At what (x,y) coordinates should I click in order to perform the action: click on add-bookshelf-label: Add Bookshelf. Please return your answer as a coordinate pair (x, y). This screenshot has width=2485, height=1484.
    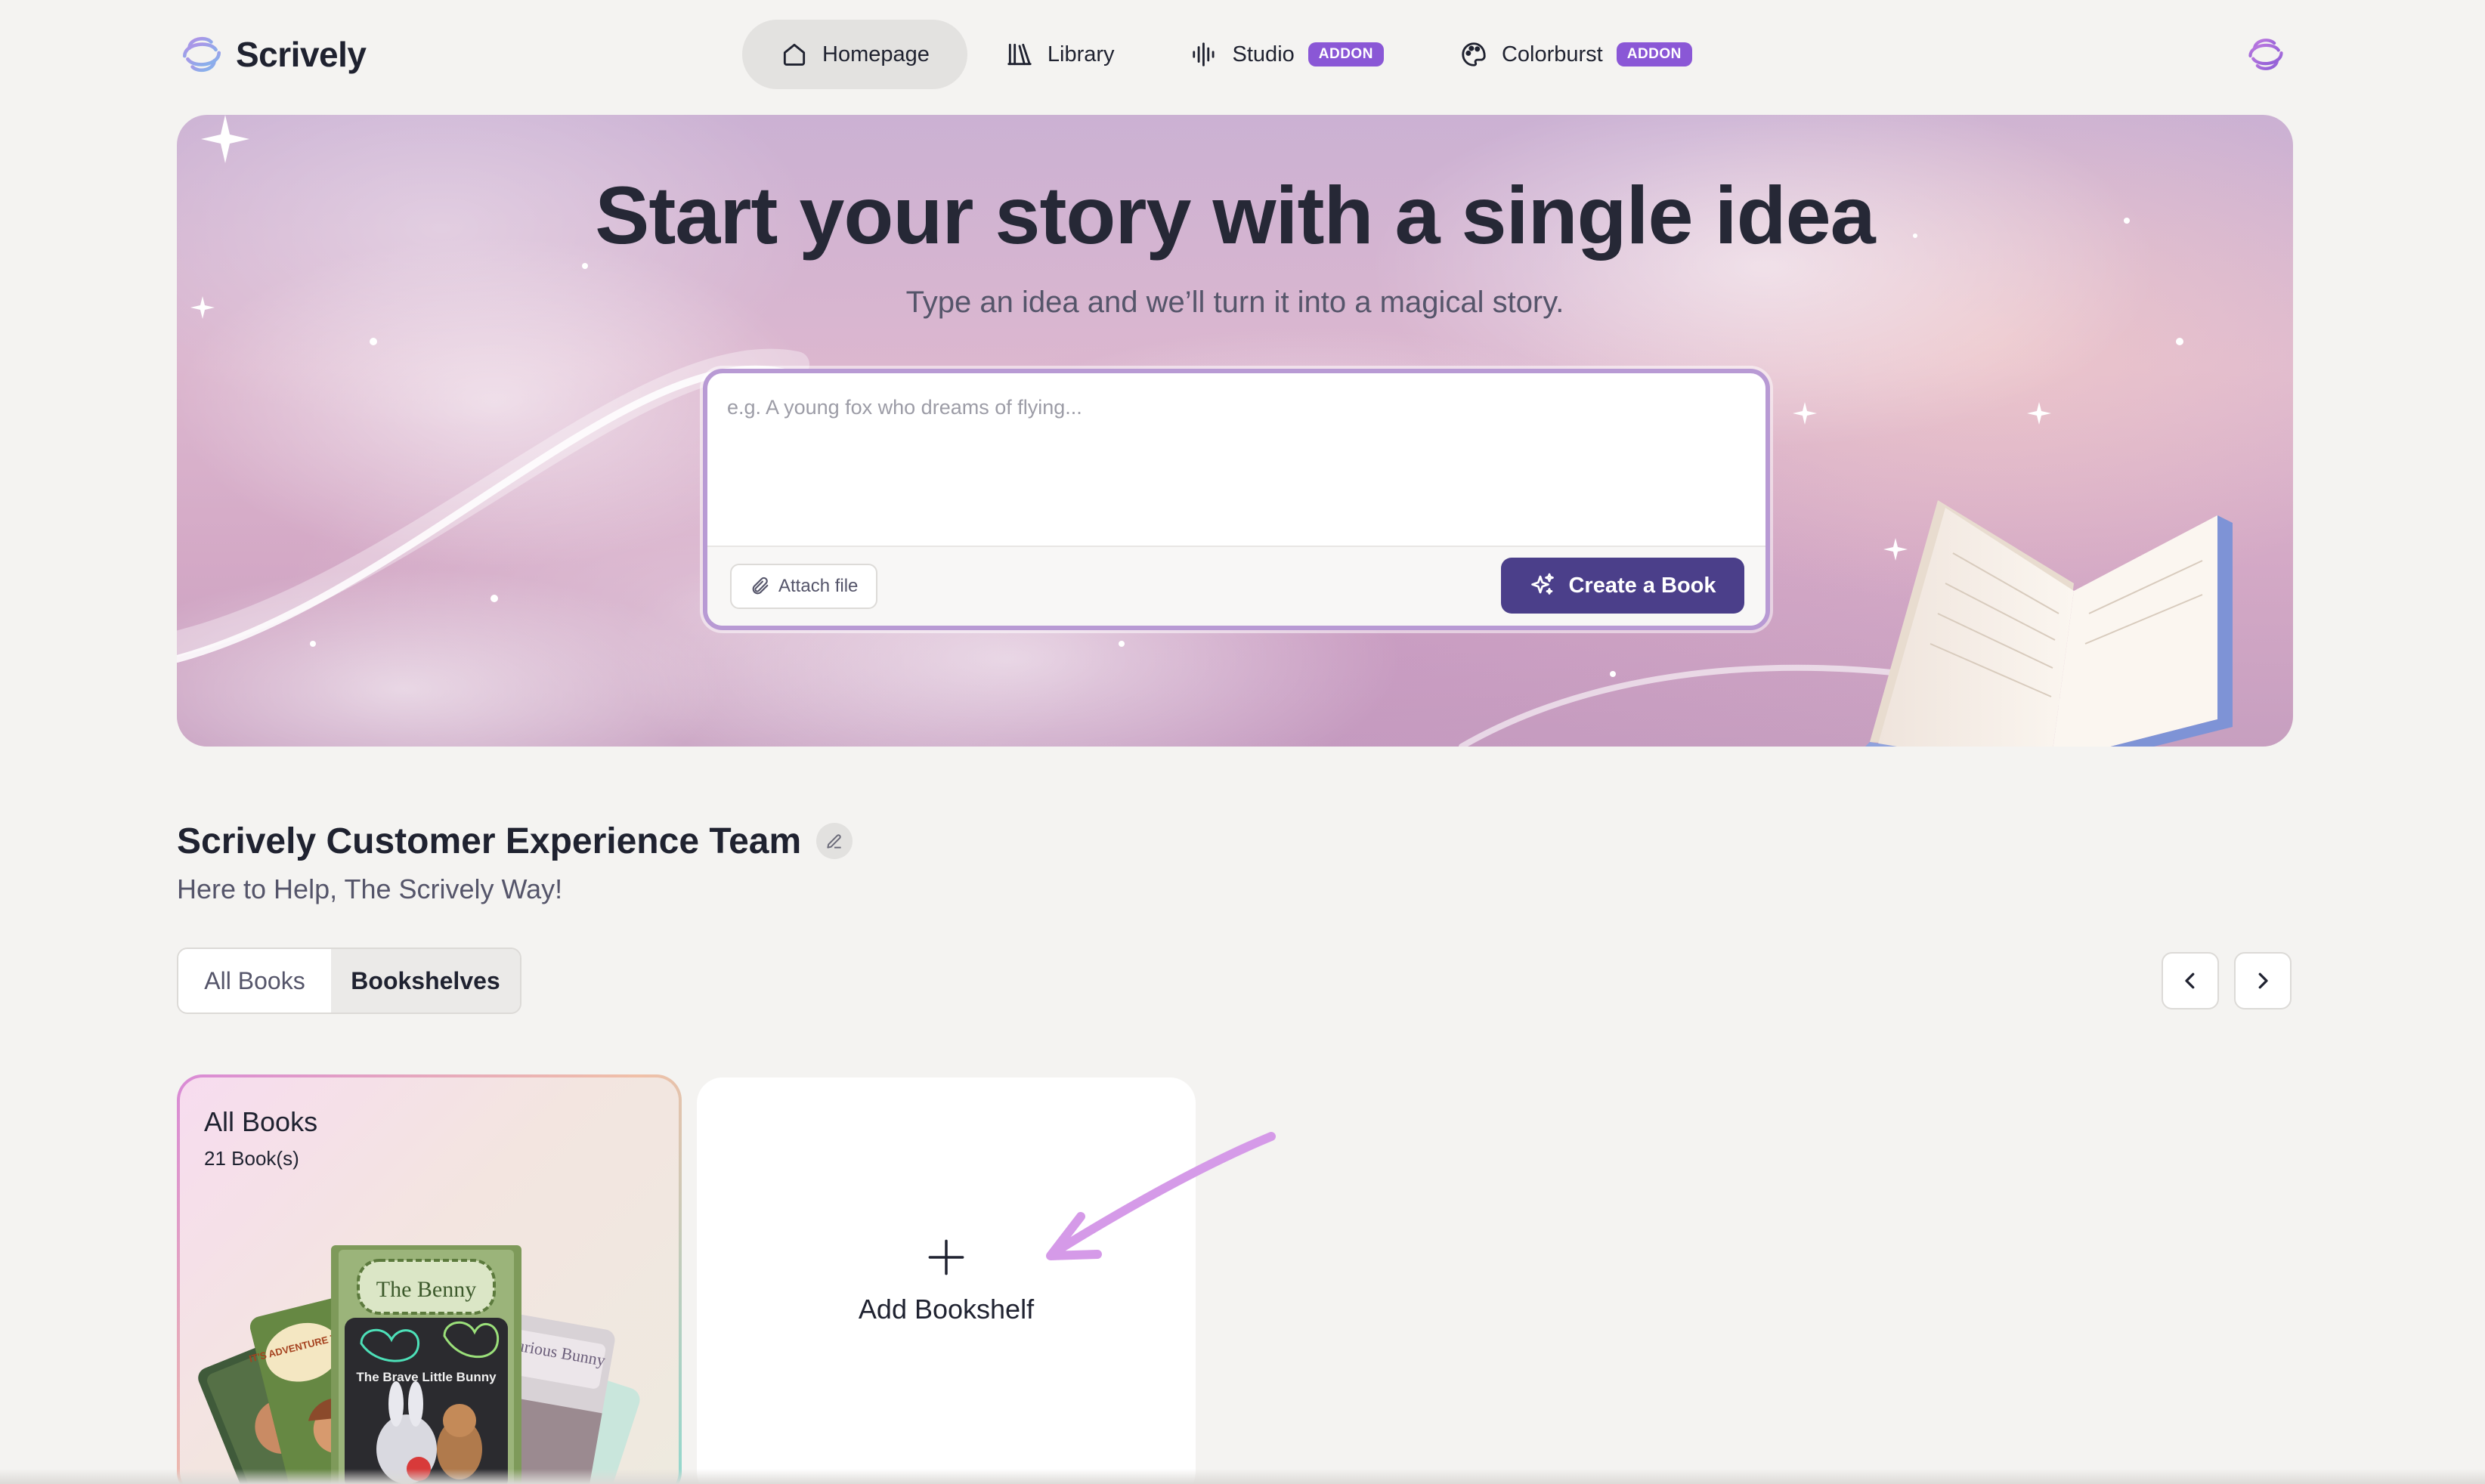
    Looking at the image, I should click on (946, 1309).